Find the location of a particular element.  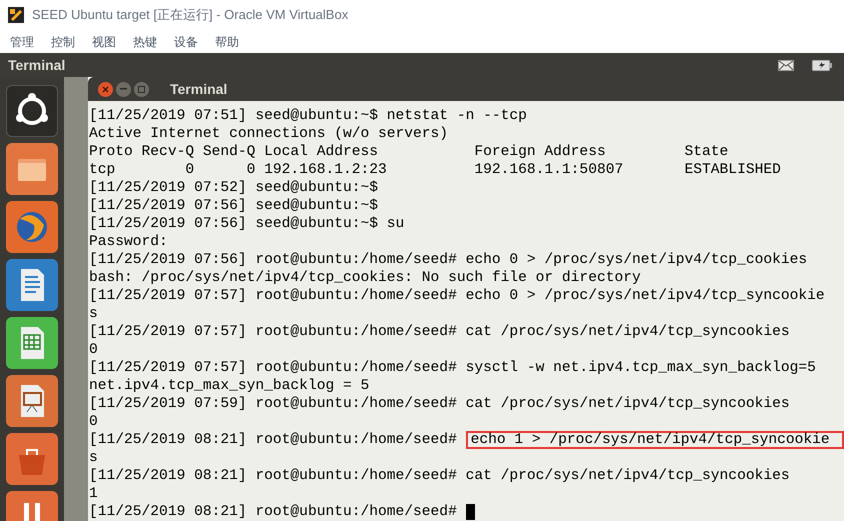

terminal-line: tcp 0 0 192.168.1.2:23 192.168.1.1:50807 ESTABLISHED is located at coordinates (435, 170).